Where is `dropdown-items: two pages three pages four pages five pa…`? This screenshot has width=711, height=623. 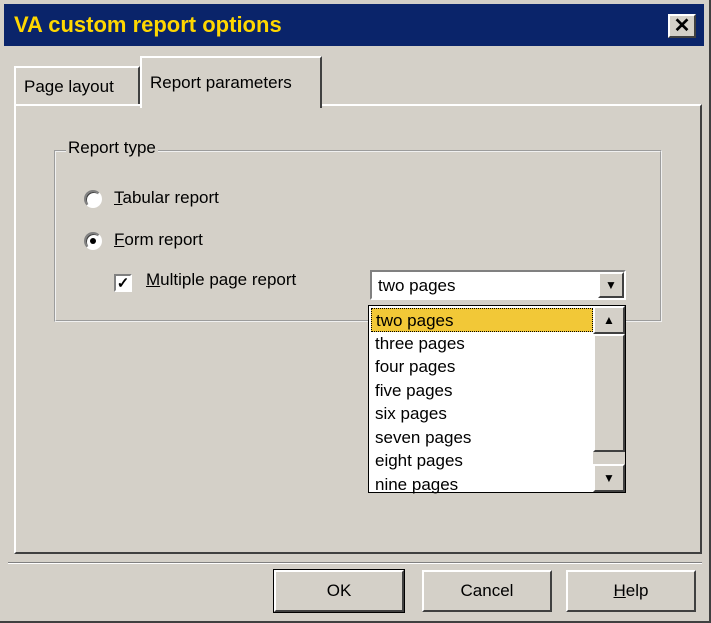 dropdown-items: two pages three pages four pages five pa… is located at coordinates (482, 402).